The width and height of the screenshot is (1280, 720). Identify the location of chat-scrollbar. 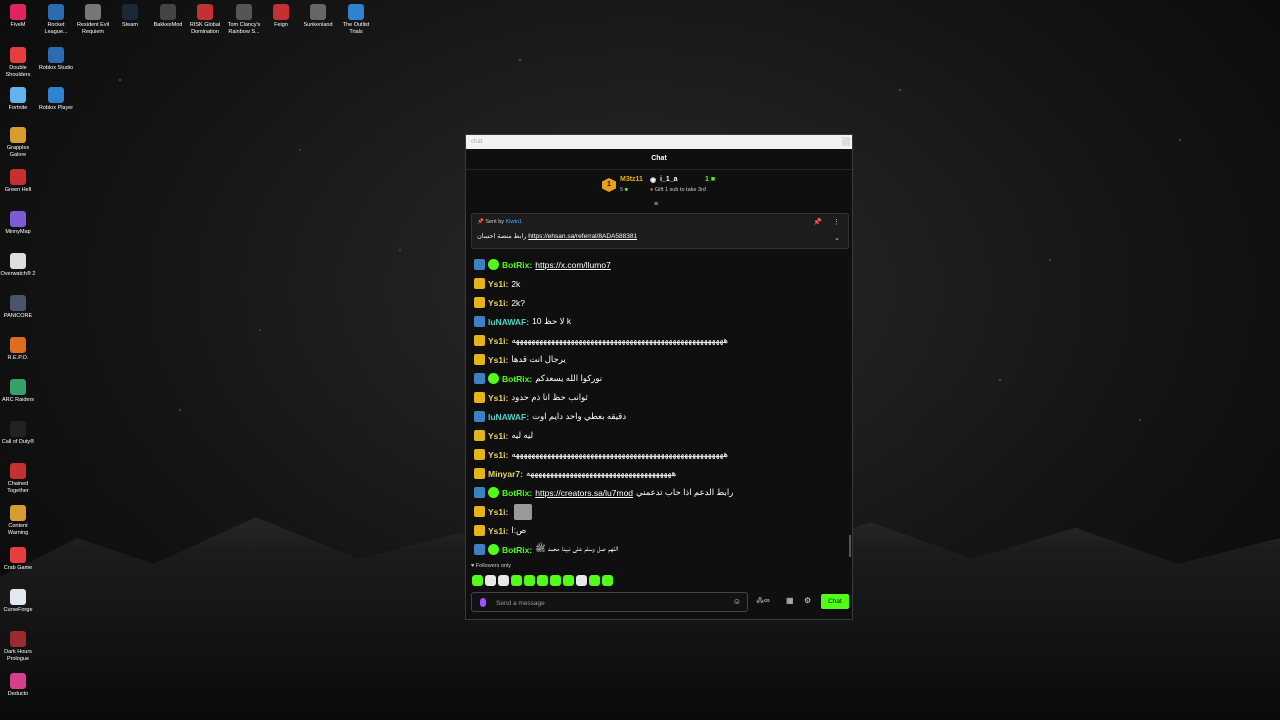
(850, 546).